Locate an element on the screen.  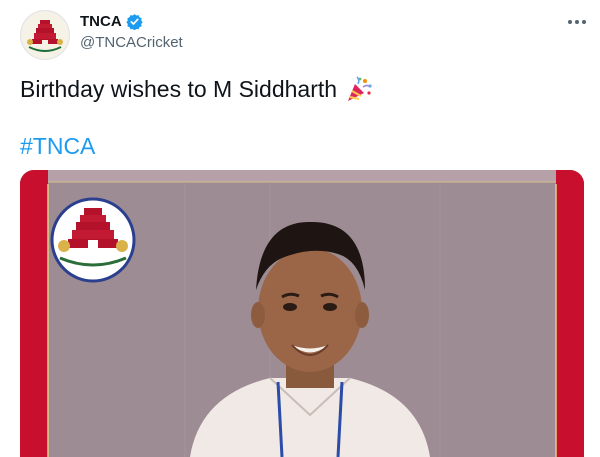
photo-frame-right is located at coordinates (570, 313).